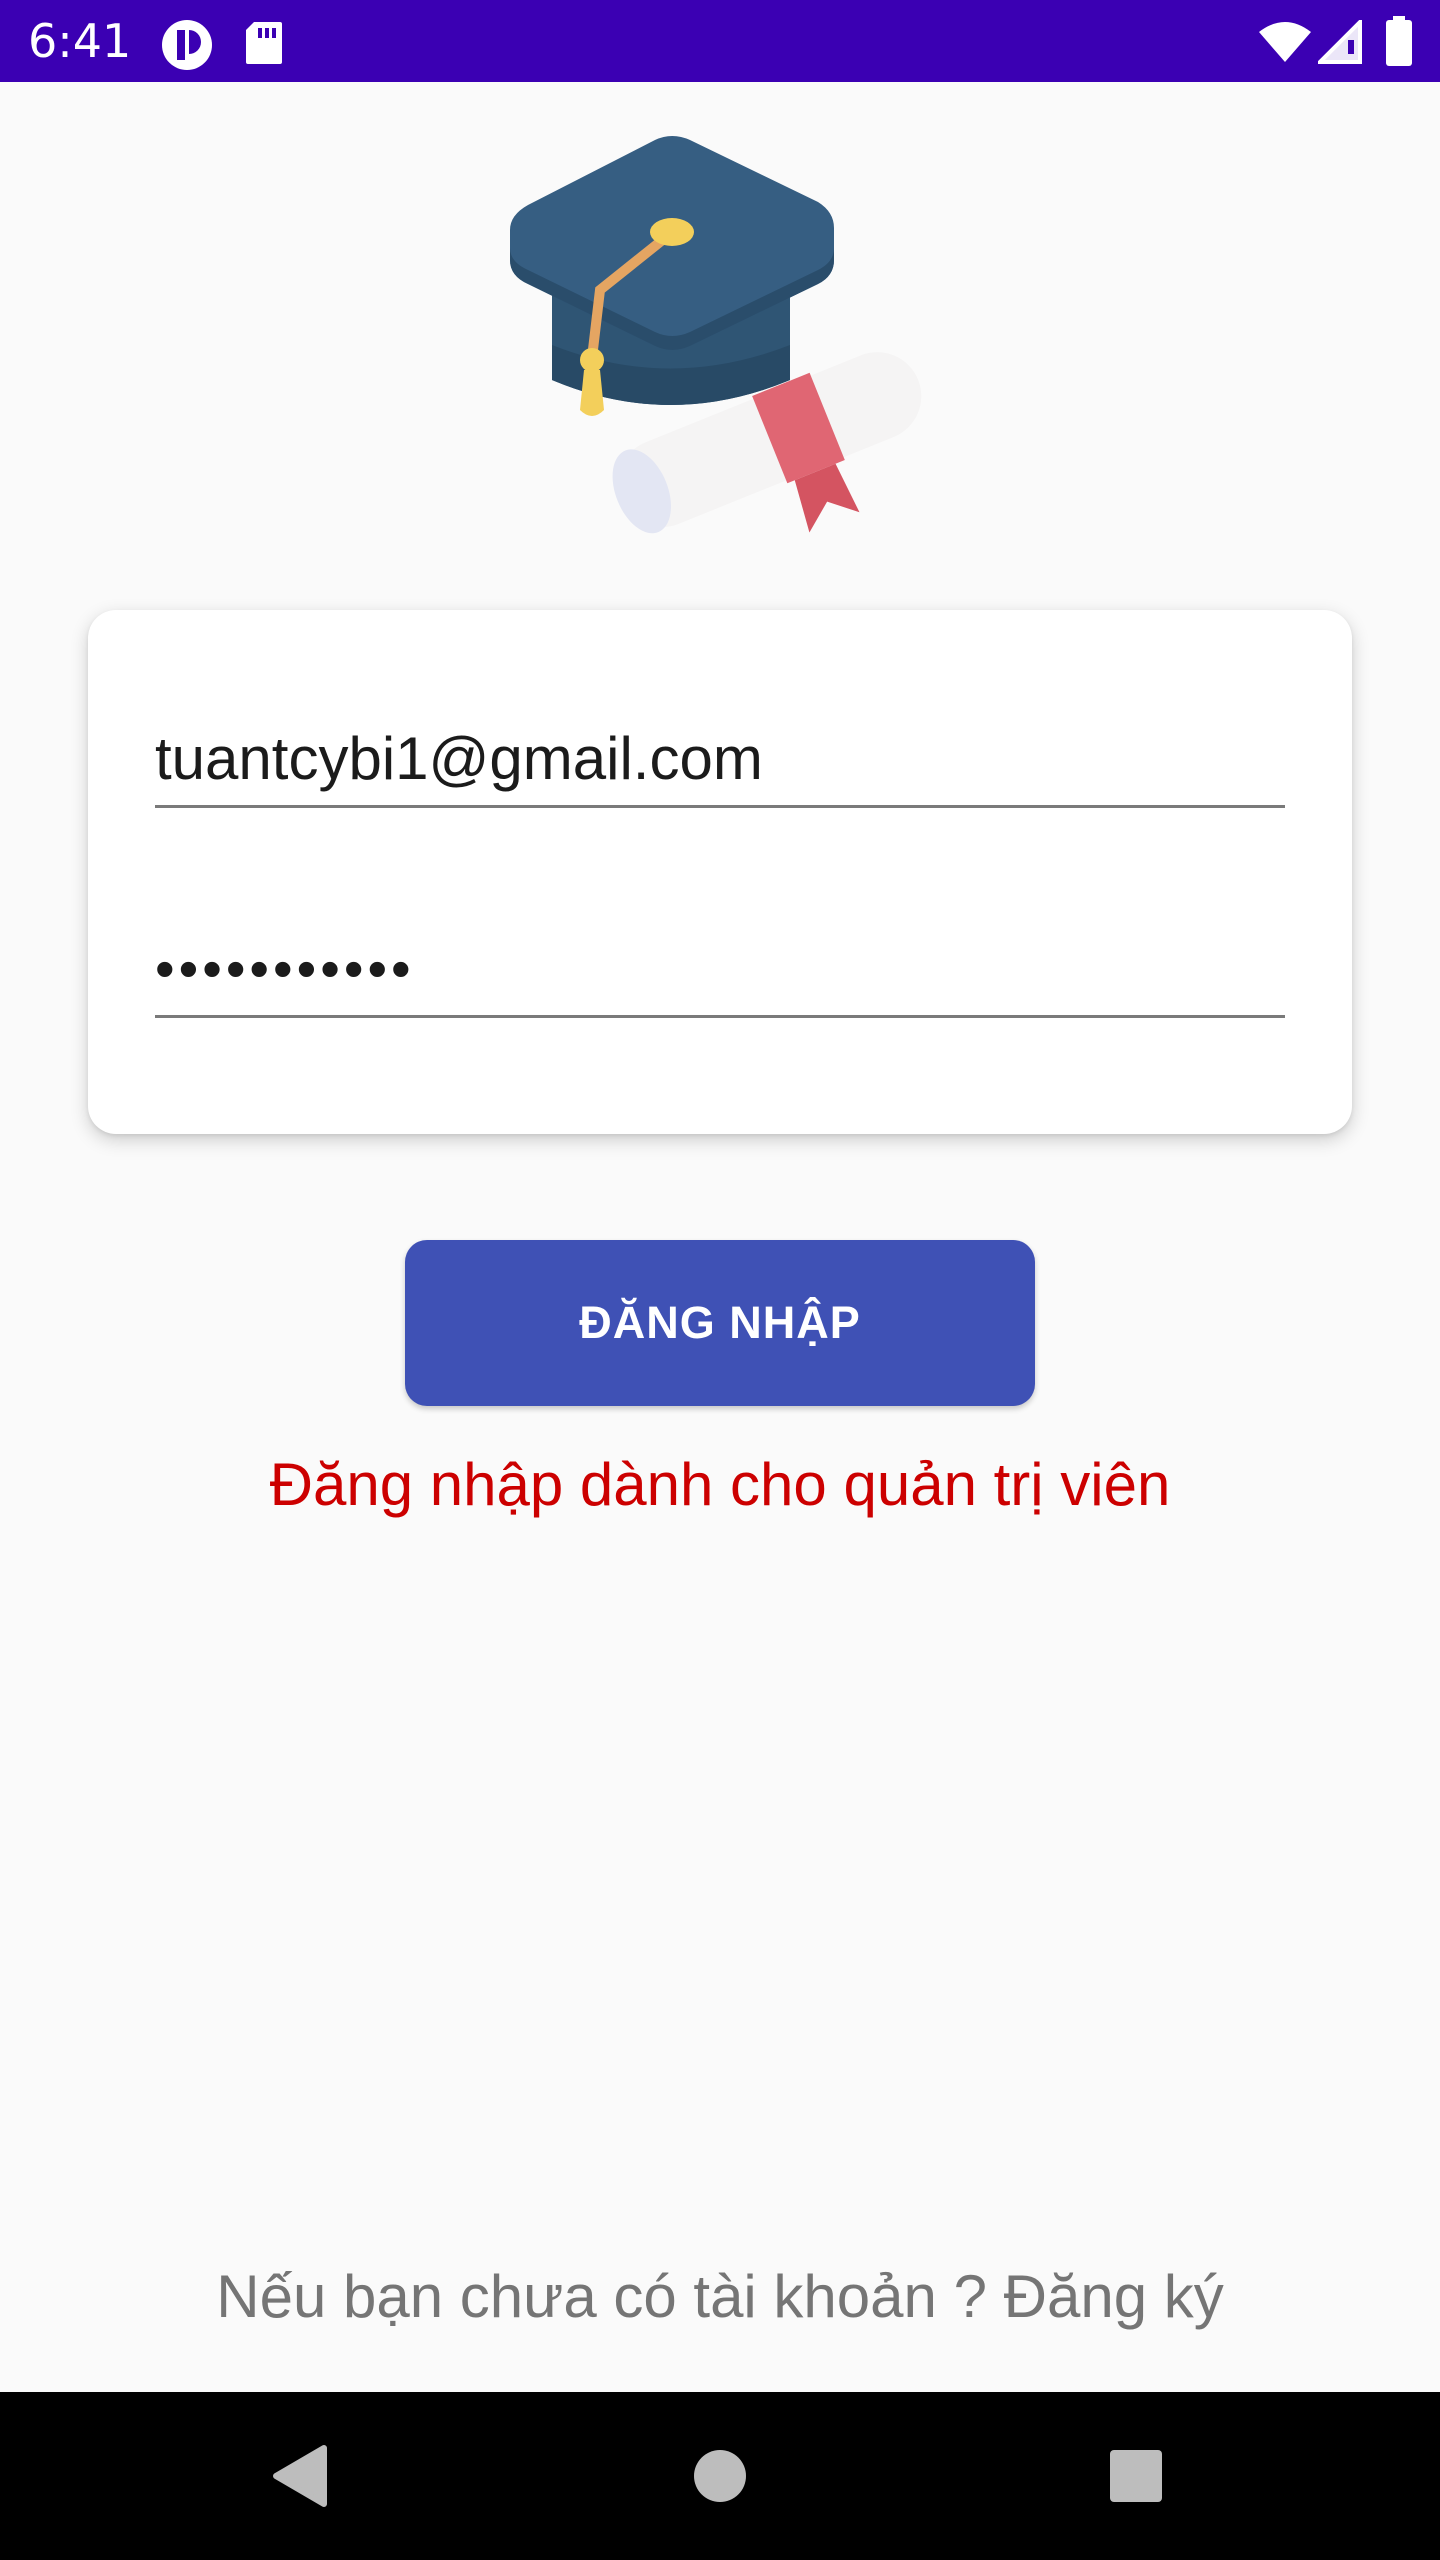 The image size is (1440, 2560). I want to click on admin-login-note: Đăng nhập dành cho quản trị viên, so click(720, 1484).